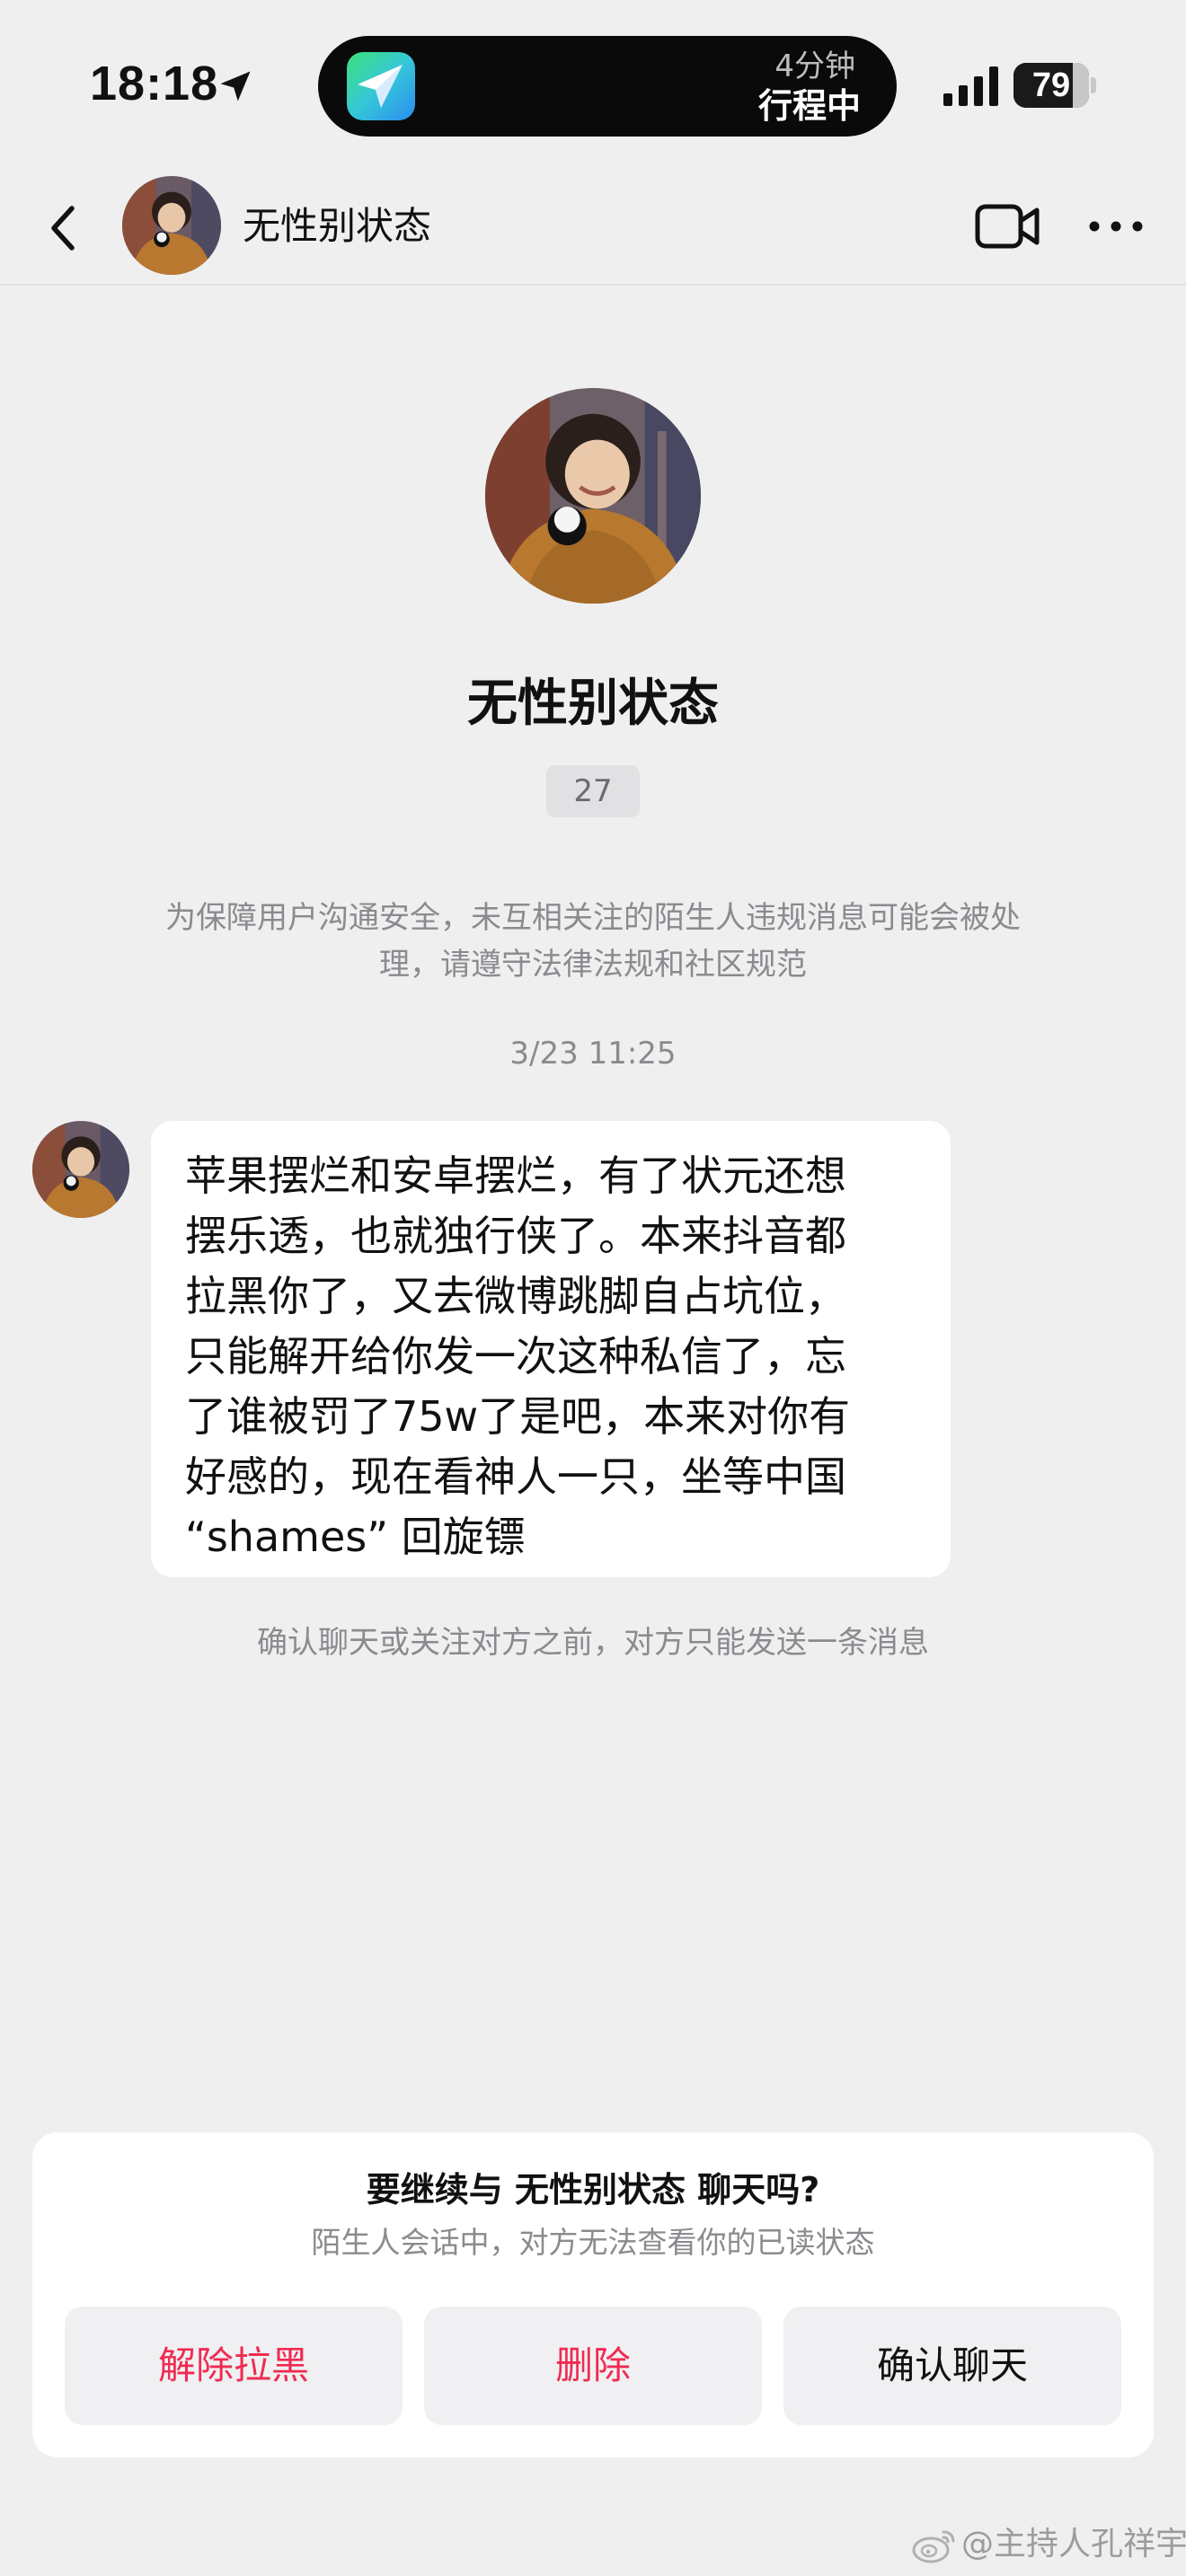  What do you see at coordinates (593, 2242) in the screenshot?
I see `prompt-subtitle: 陌生人会话中，对方无法查看你的已读状态` at bounding box center [593, 2242].